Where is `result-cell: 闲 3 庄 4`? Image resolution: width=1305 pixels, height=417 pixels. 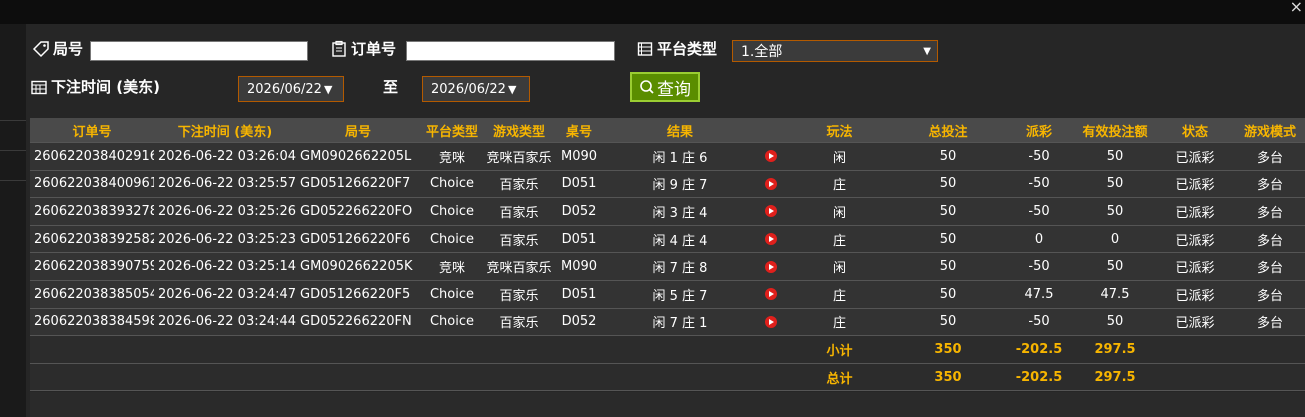 result-cell: 闲 3 庄 4 is located at coordinates (680, 211).